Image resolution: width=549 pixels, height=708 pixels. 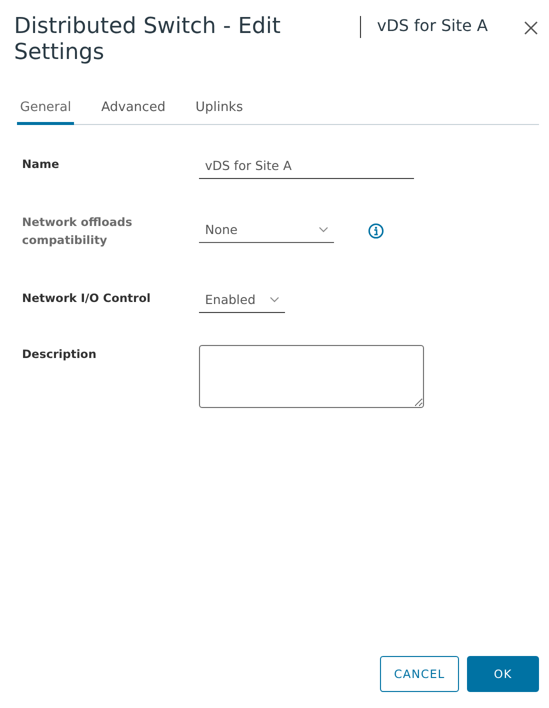 I want to click on tab: General, so click(x=45, y=110).